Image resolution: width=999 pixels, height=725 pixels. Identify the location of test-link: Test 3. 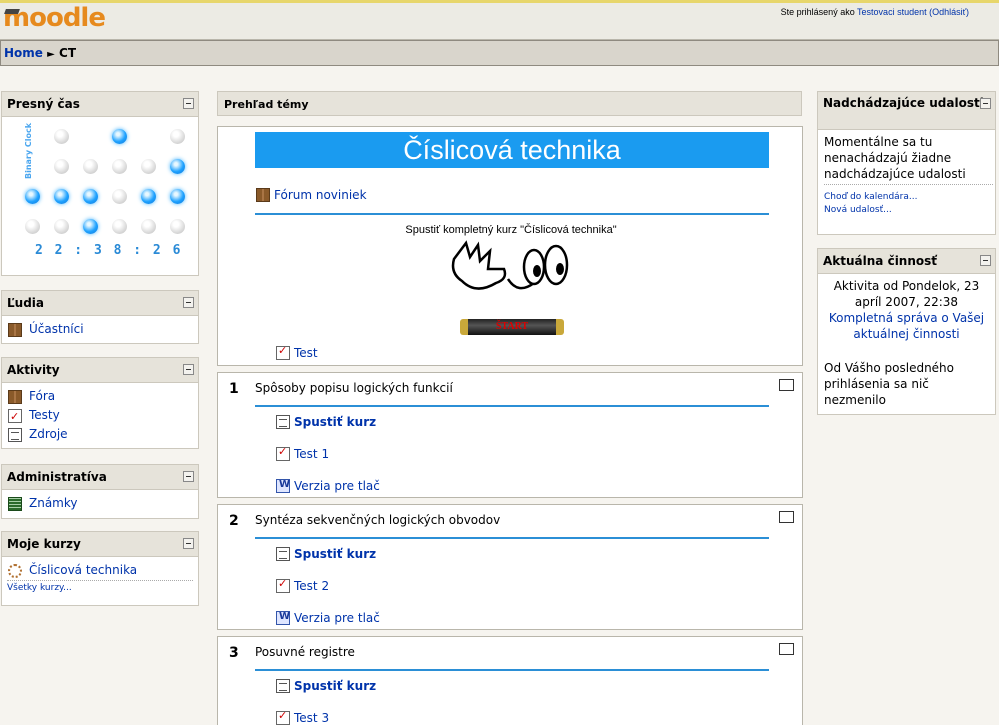
(302, 717).